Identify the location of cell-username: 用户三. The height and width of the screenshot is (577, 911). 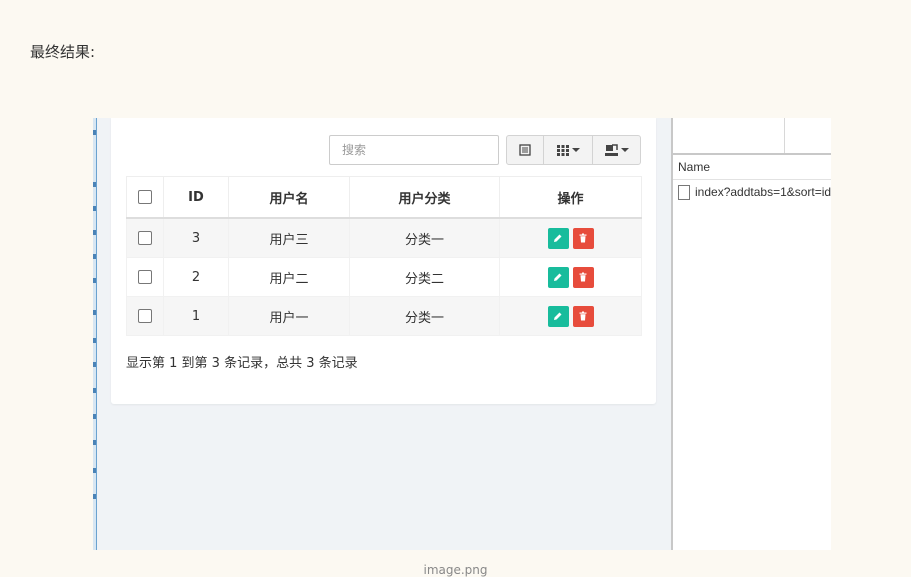
(289, 237).